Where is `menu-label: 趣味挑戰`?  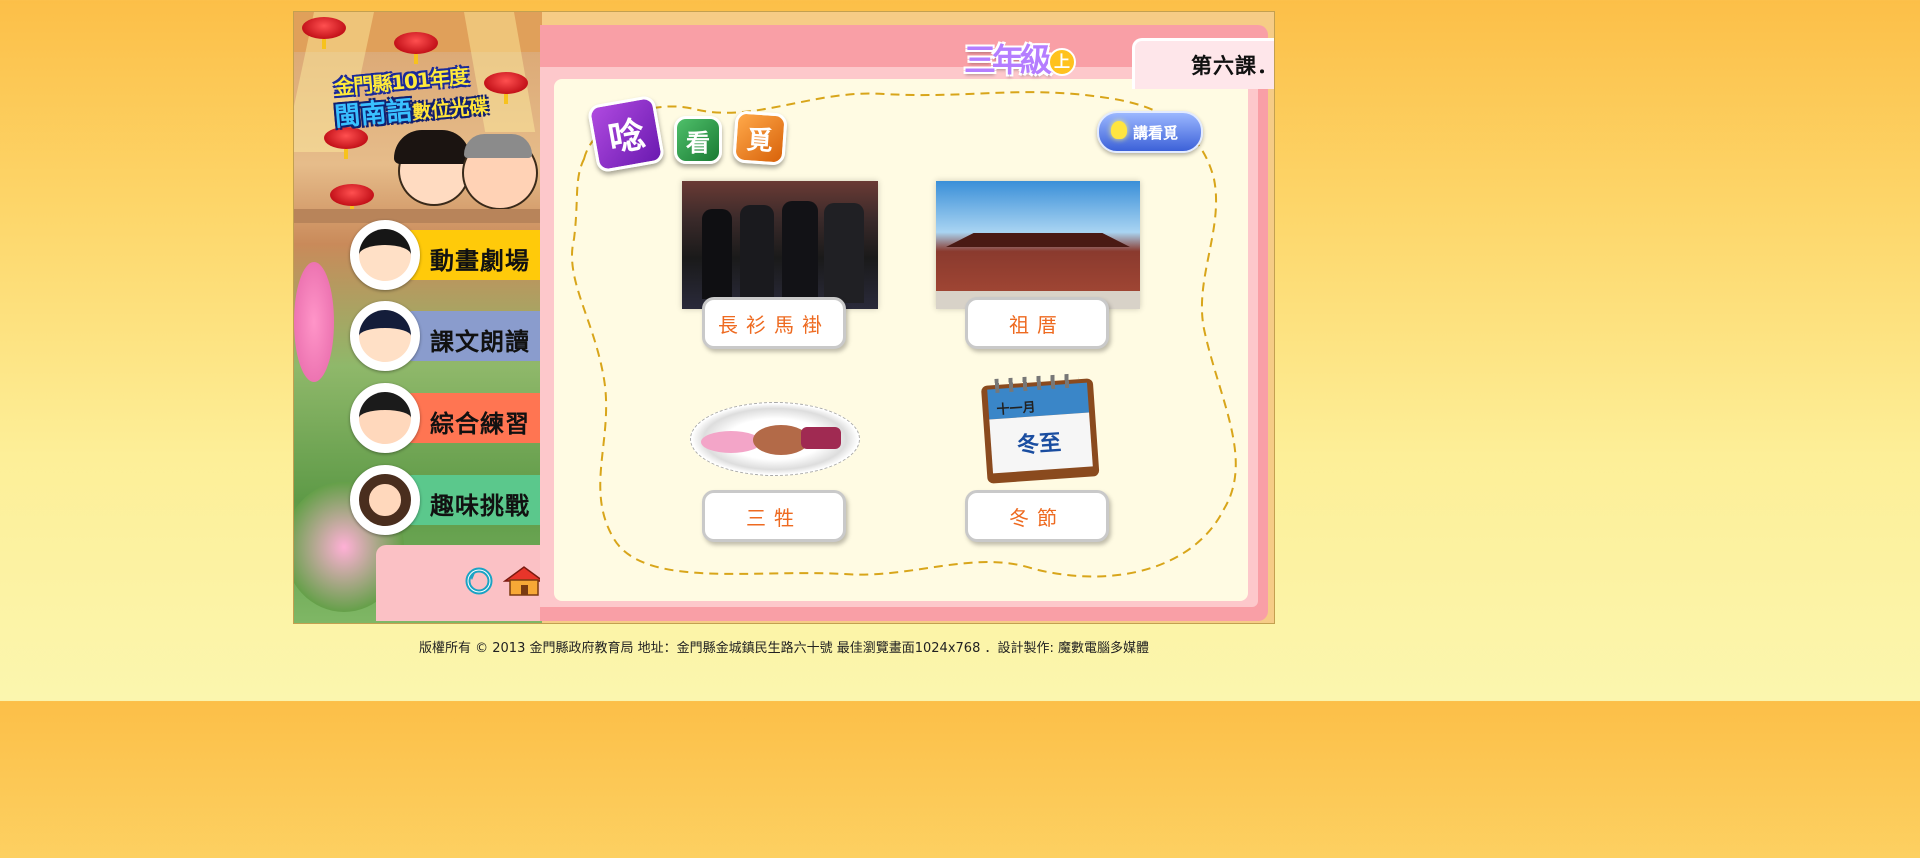 menu-label: 趣味挑戰 is located at coordinates (480, 506).